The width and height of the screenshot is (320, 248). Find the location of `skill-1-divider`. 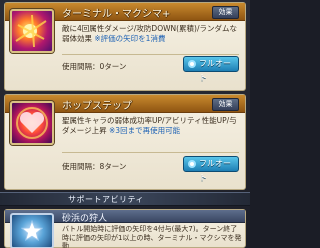

skill-1-divider is located at coordinates (150, 54).